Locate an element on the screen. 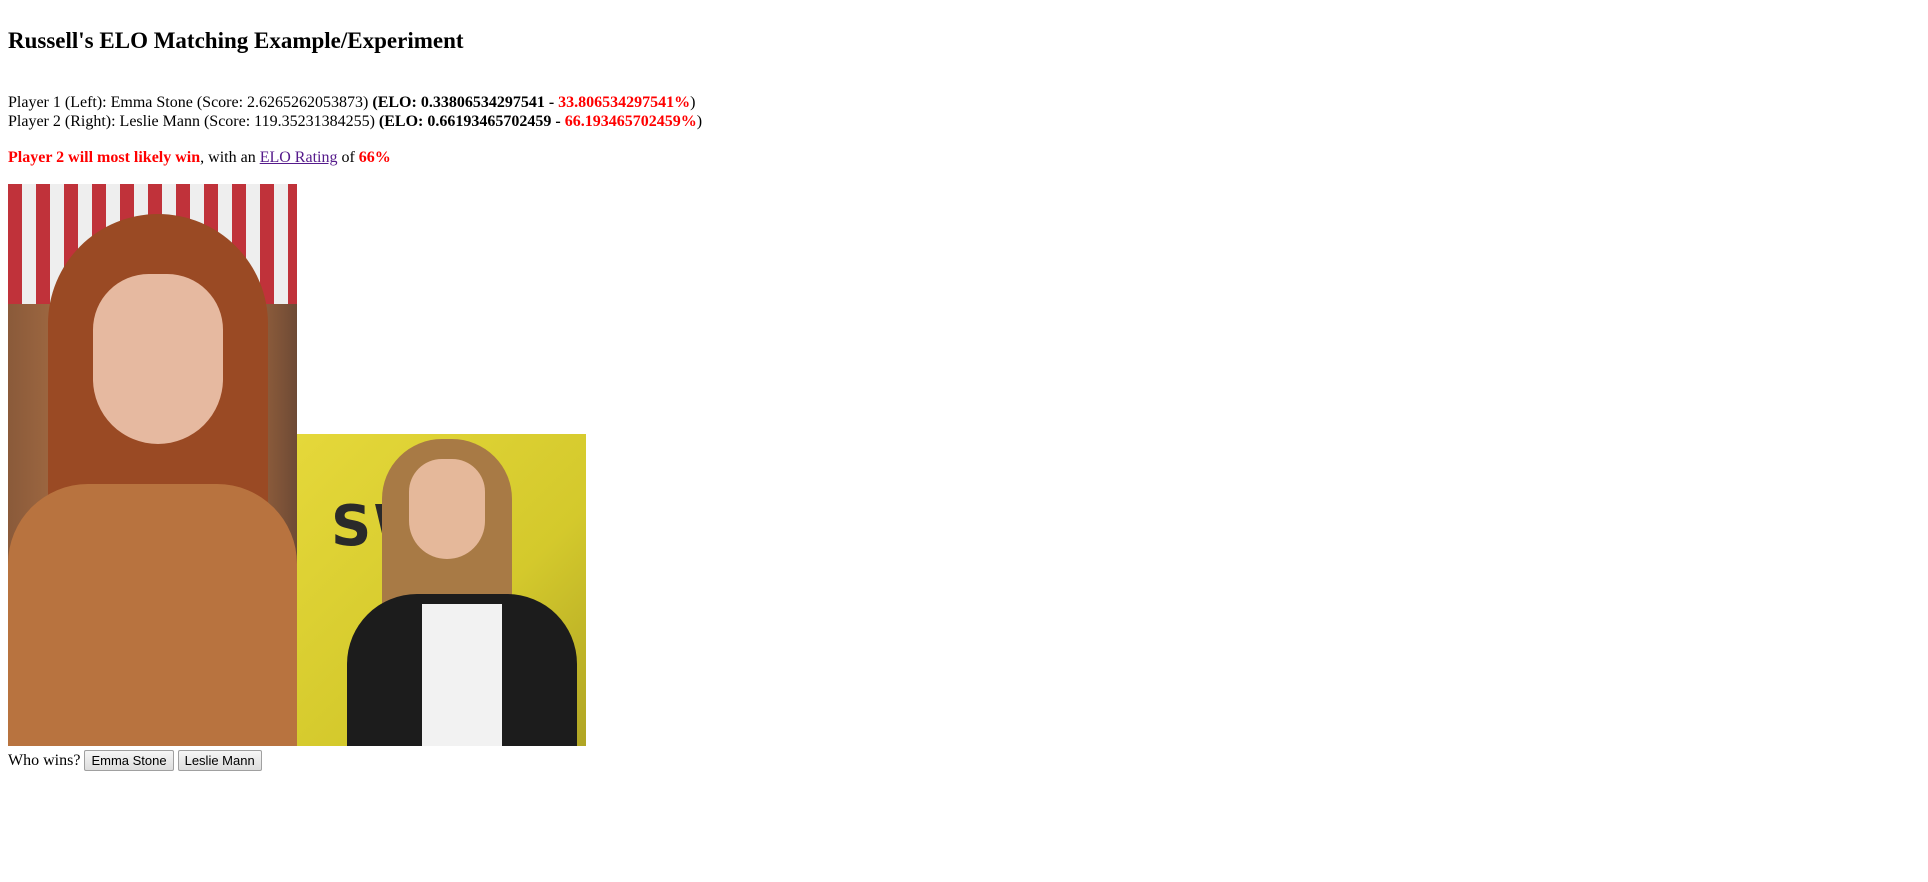  player-1-elo-sep: - is located at coordinates (551, 102).